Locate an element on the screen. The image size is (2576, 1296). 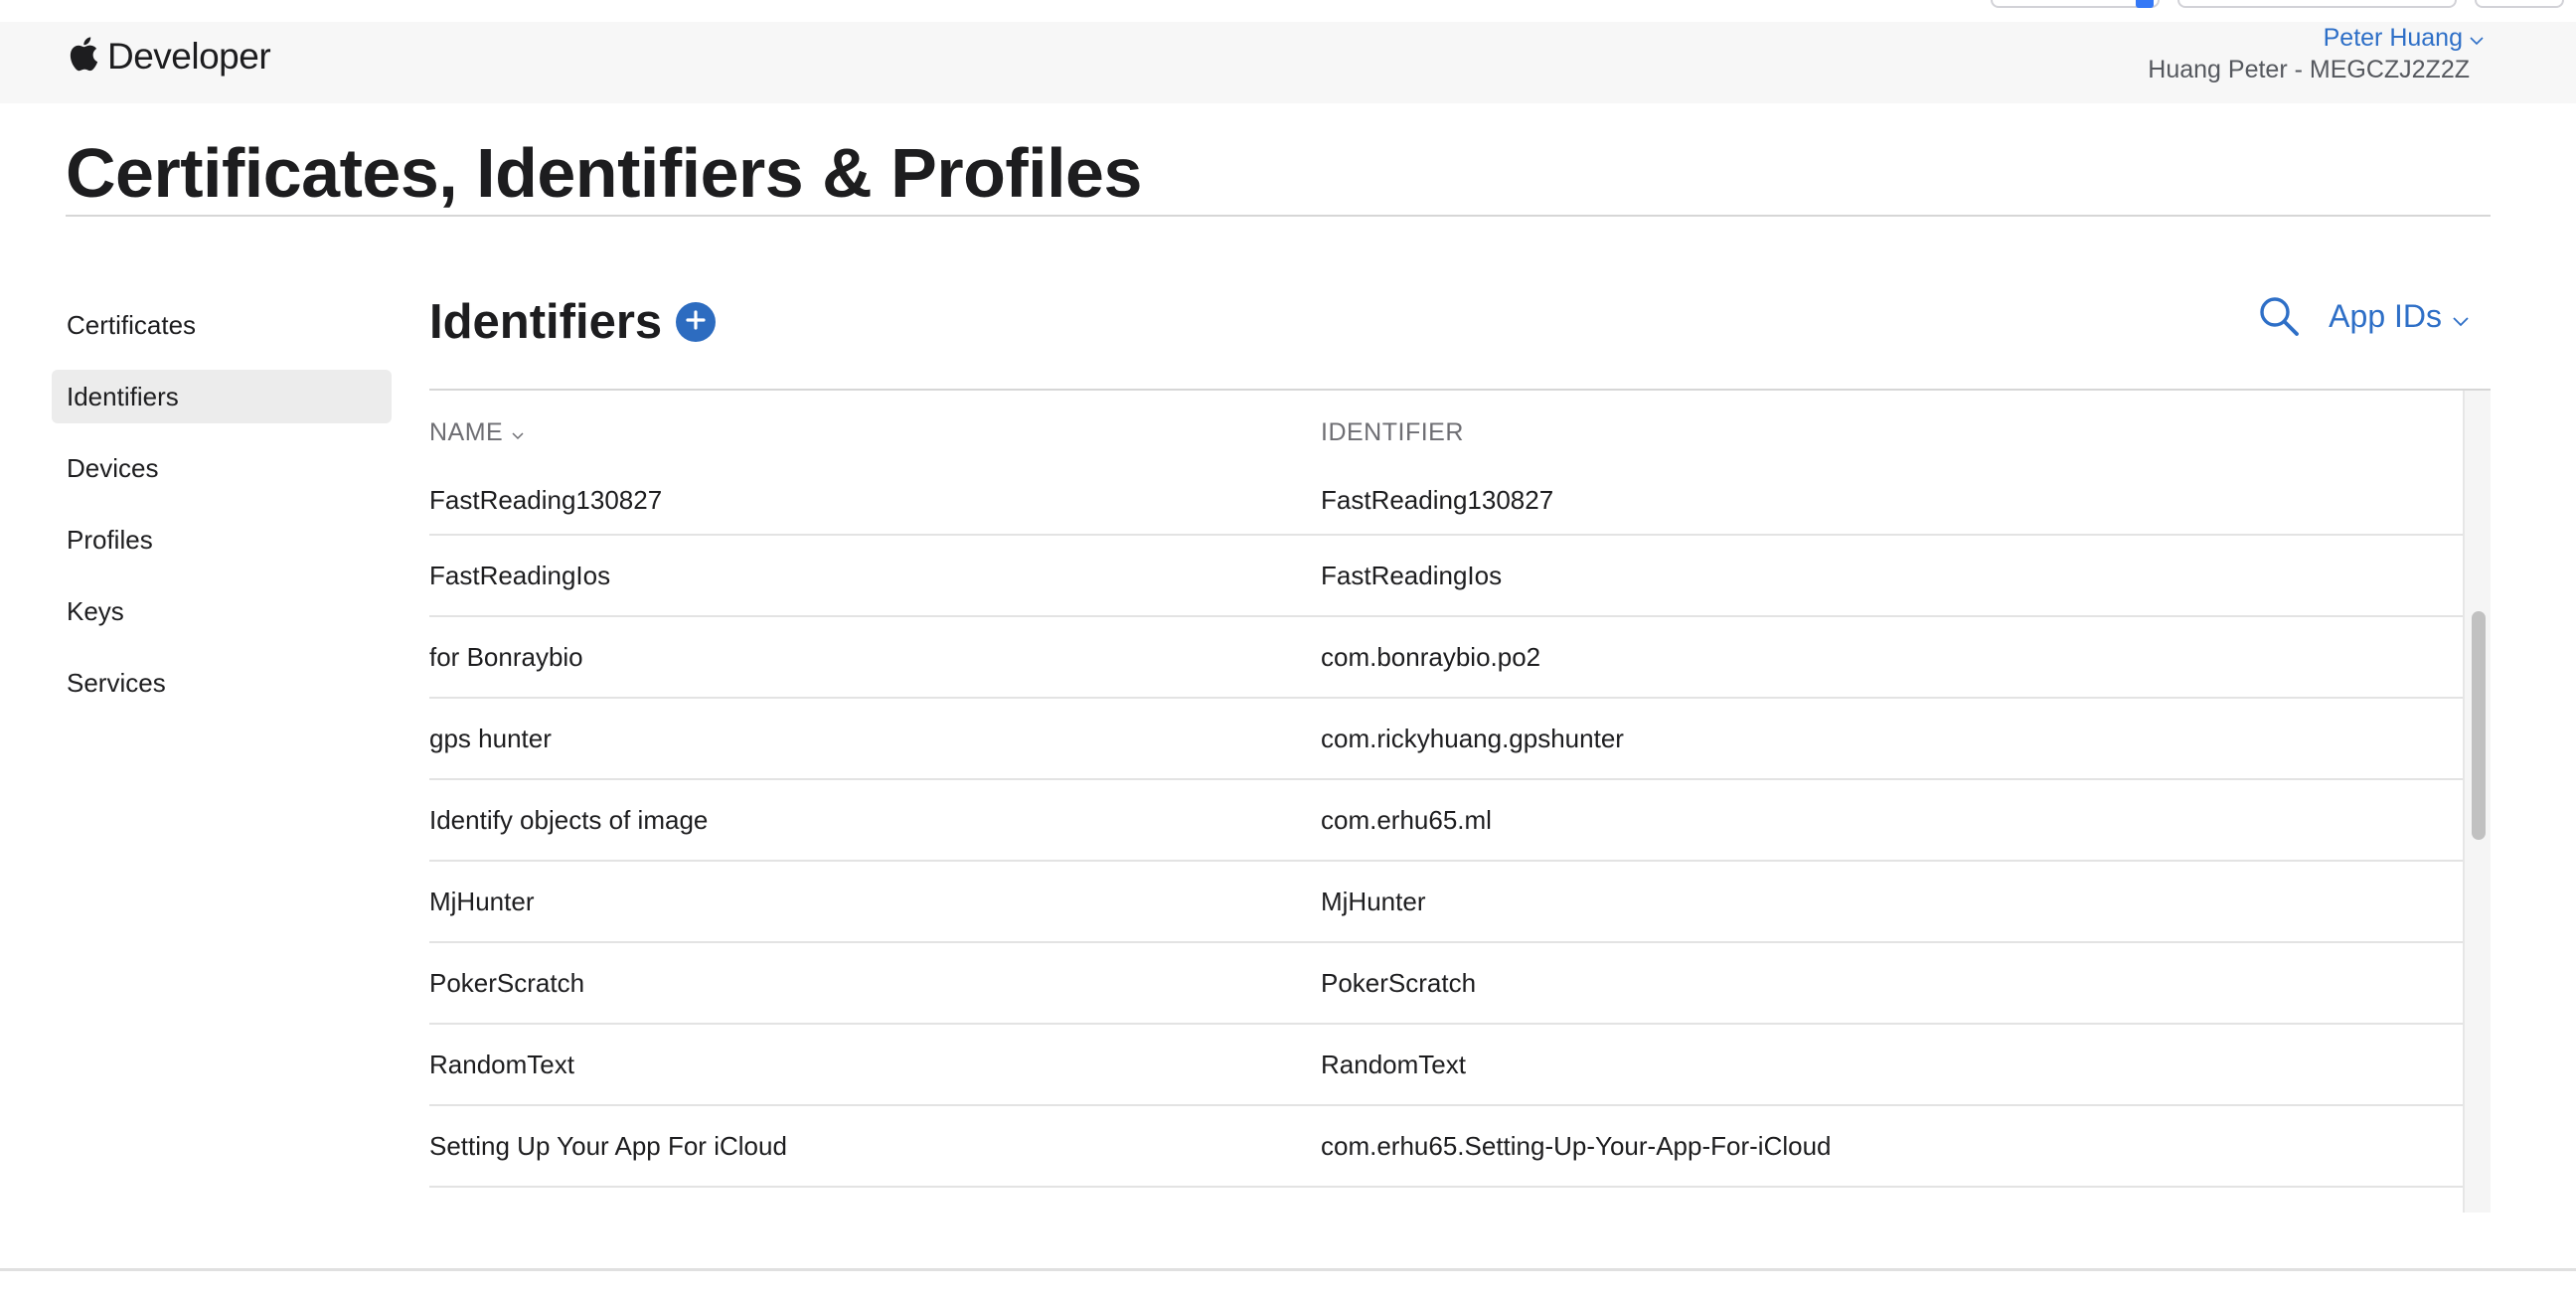
cell-name: Identify objects of image is located at coordinates (569, 819).